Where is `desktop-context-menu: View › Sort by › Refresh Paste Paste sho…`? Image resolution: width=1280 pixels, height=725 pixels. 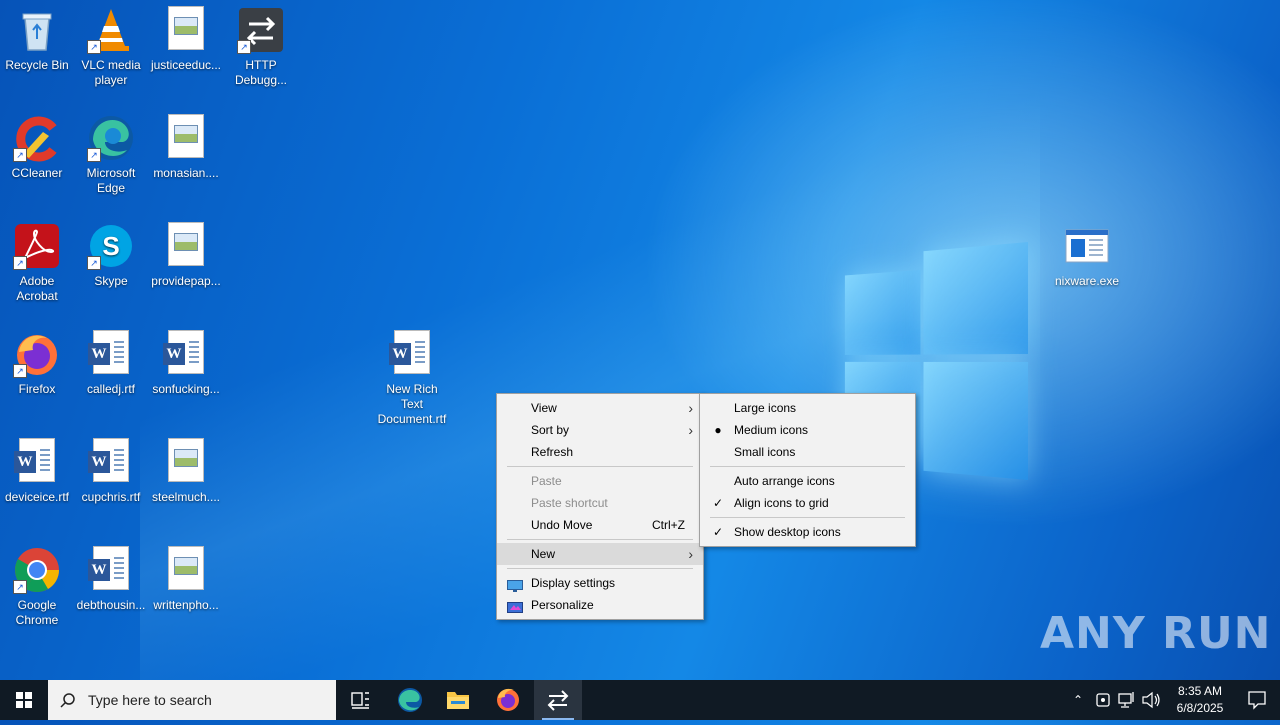 desktop-context-menu: View › Sort by › Refresh Paste Paste sho… is located at coordinates (600, 506).